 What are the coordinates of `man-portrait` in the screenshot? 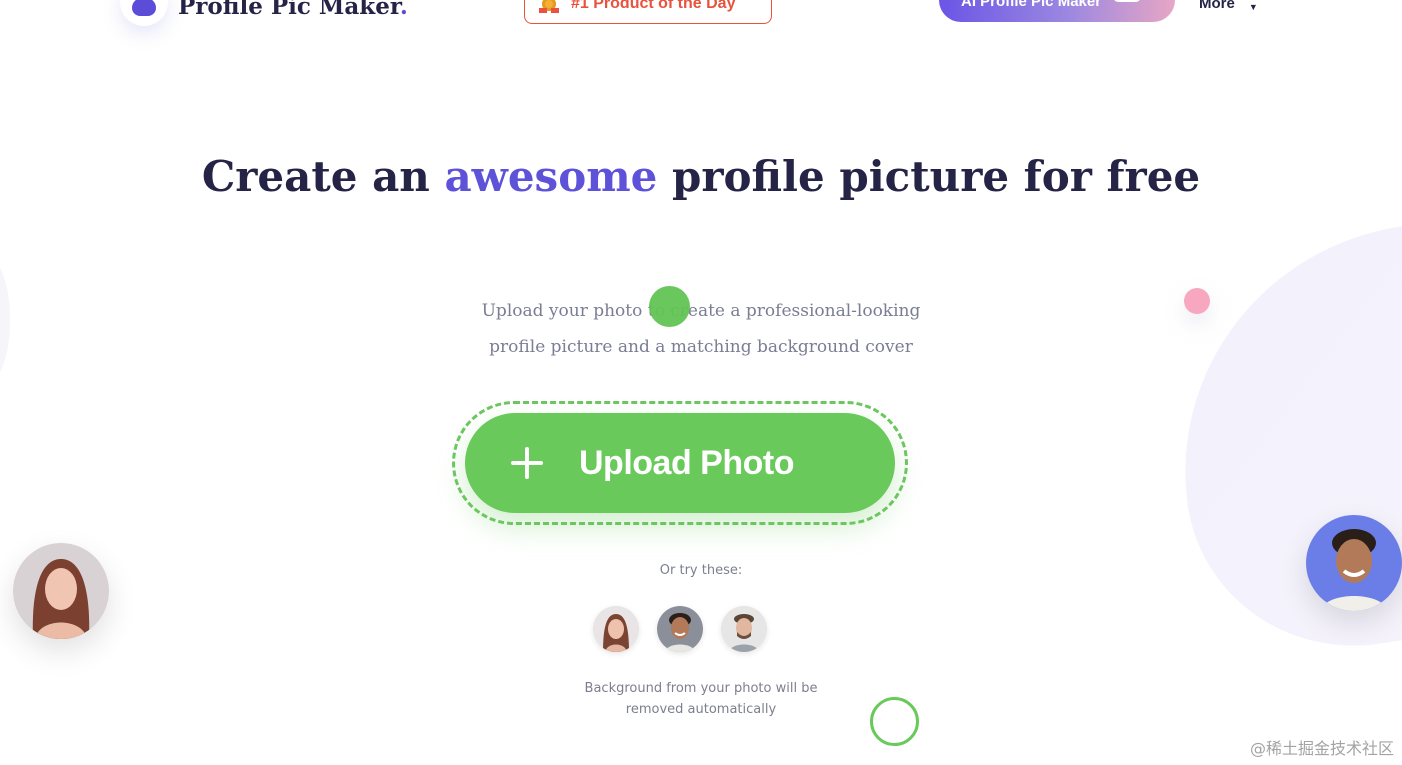 It's located at (1354, 563).